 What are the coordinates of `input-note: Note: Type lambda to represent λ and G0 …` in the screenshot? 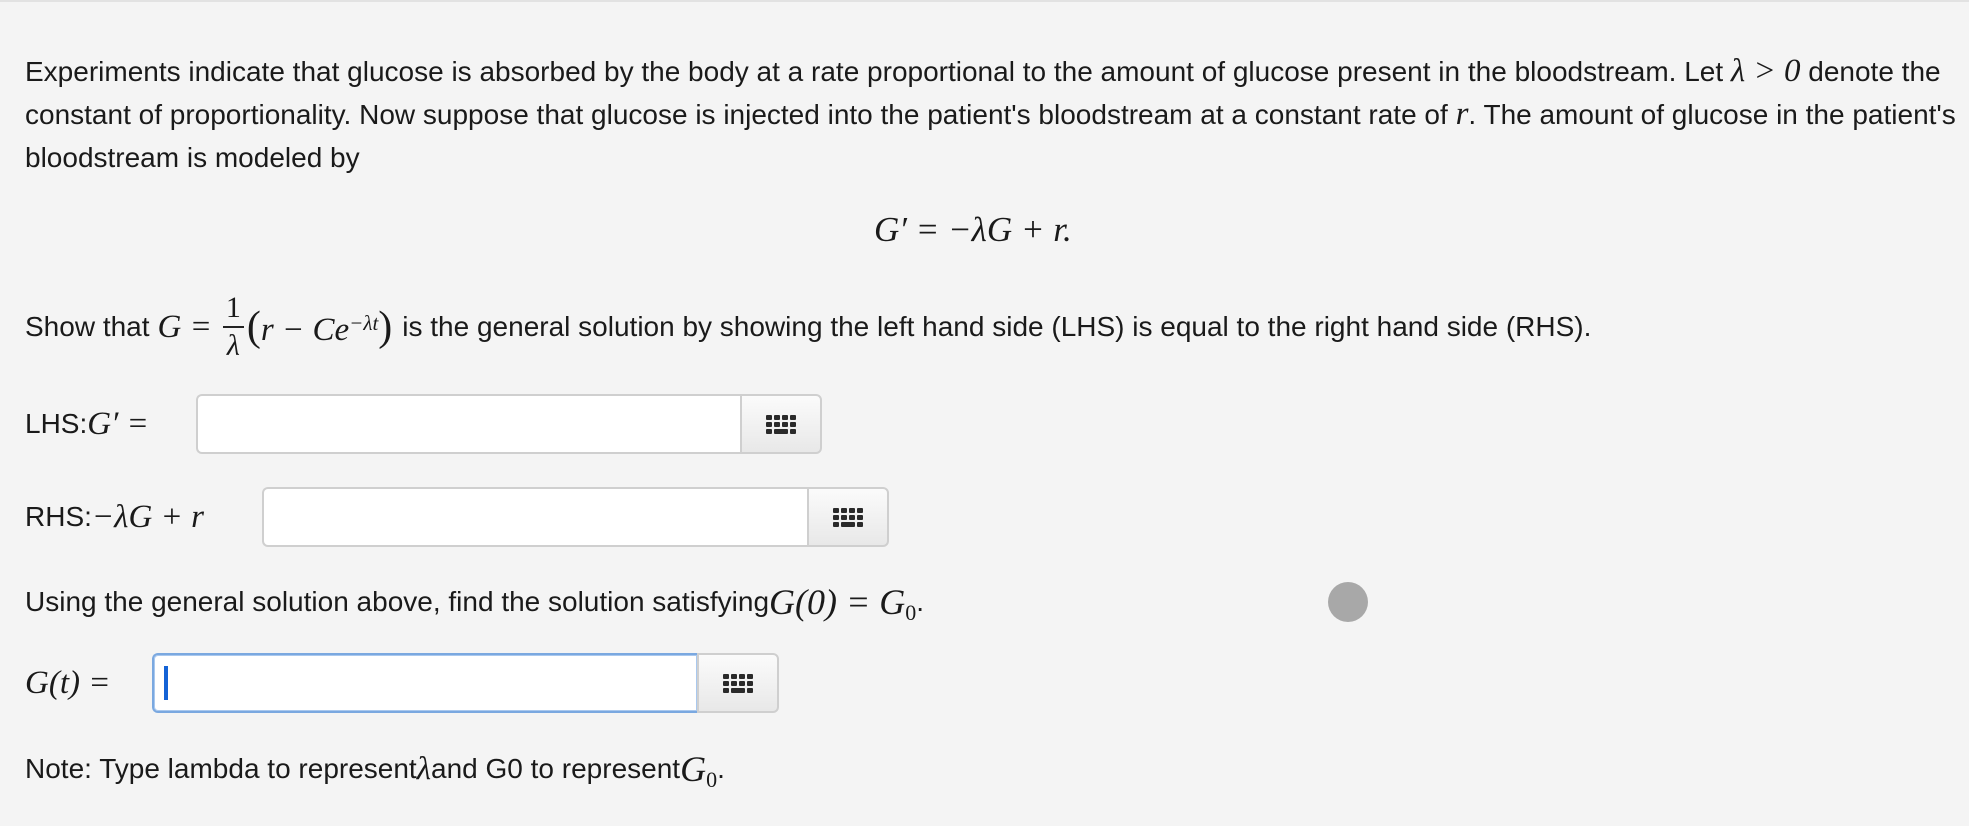 It's located at (375, 769).